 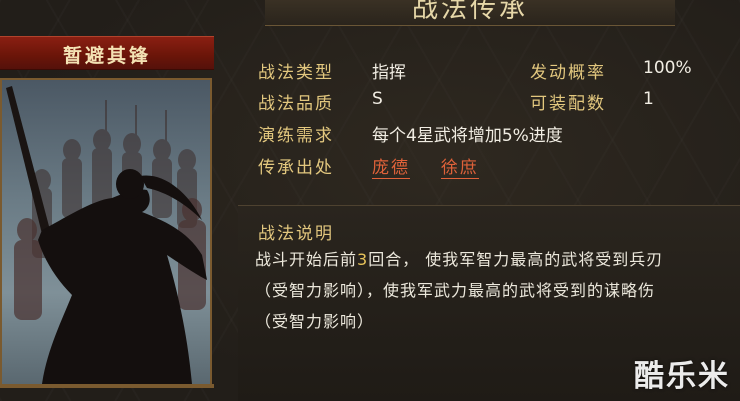 I want to click on equip-count-row: 可装配数, so click(x=568, y=101).